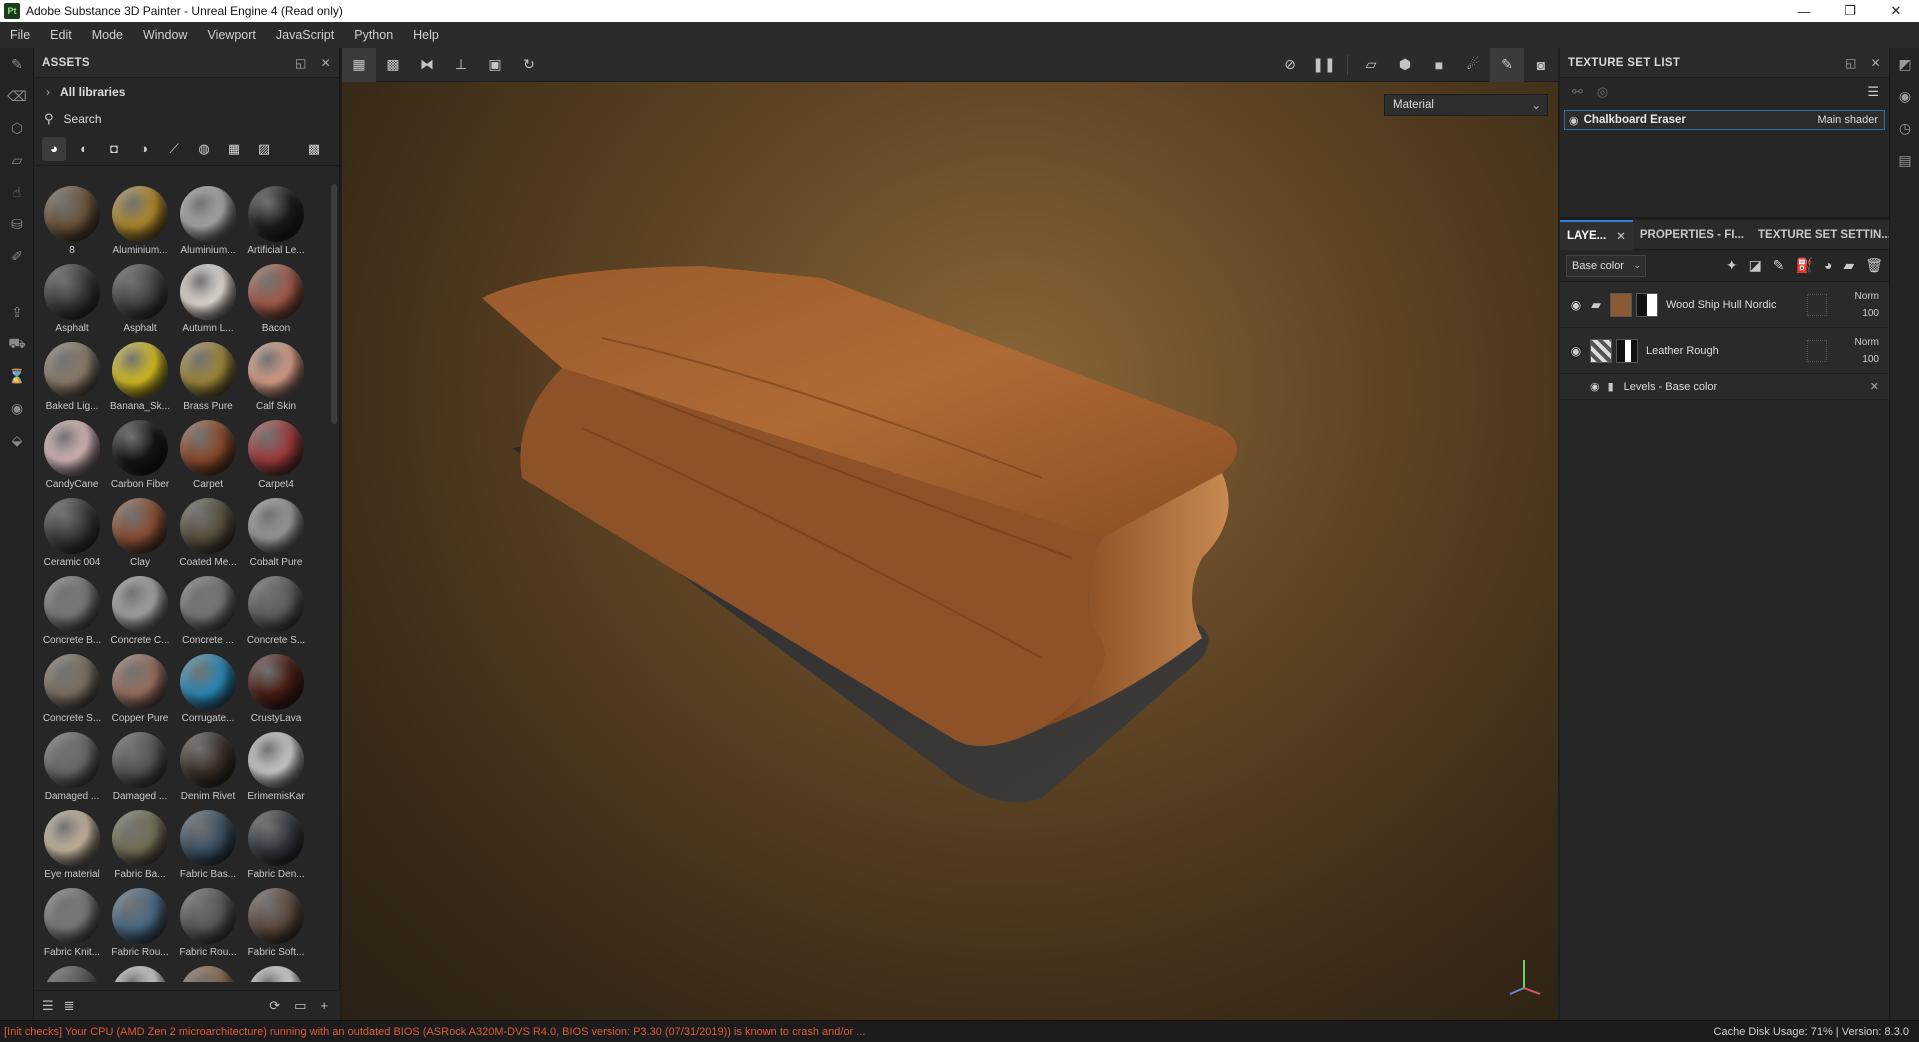 The image size is (1919, 1042). I want to click on pause-icon: ❚❚, so click(1324, 65).